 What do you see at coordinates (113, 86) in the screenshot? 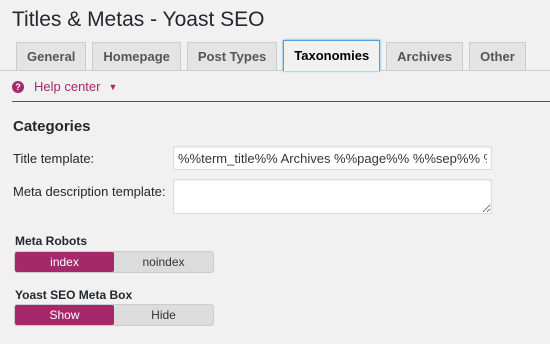
I see `caret-down-icon: ▼` at bounding box center [113, 86].